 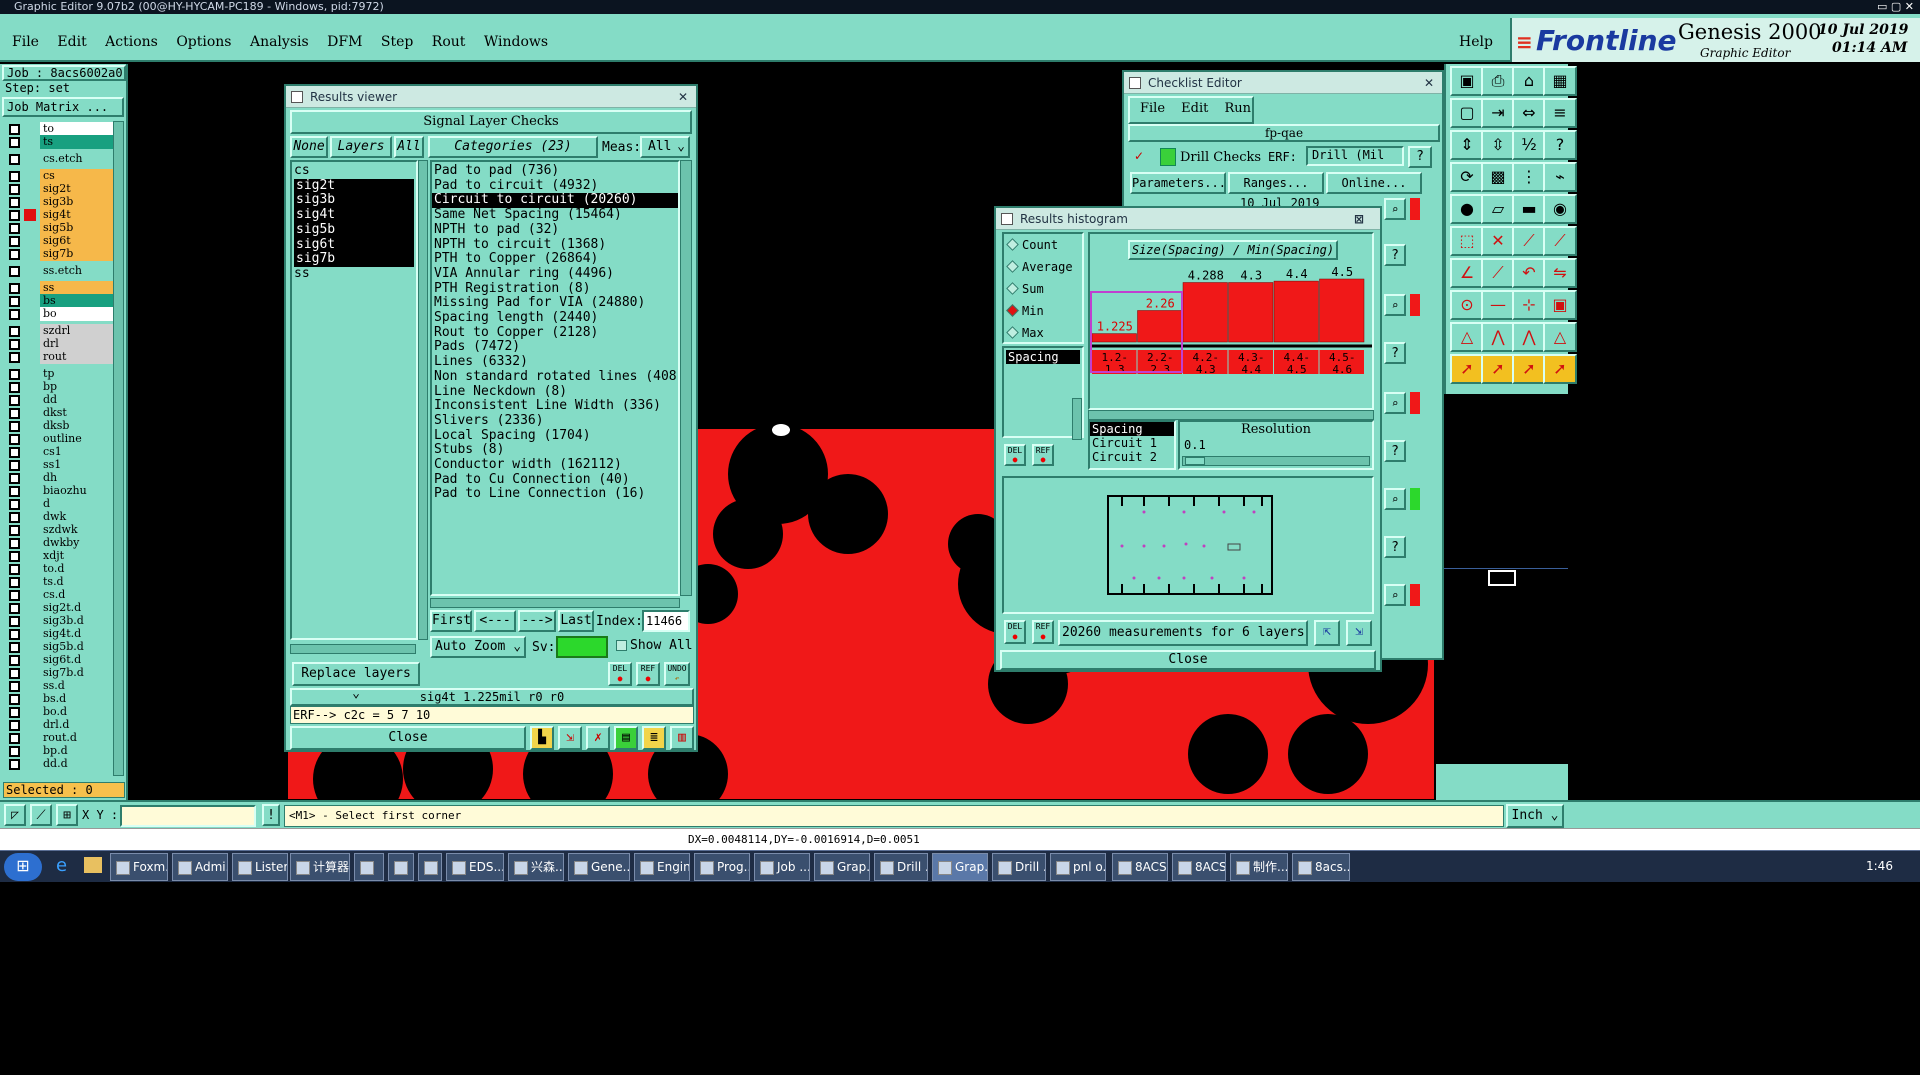 What do you see at coordinates (1529, 209) in the screenshot?
I see `ruler-icon: ▬` at bounding box center [1529, 209].